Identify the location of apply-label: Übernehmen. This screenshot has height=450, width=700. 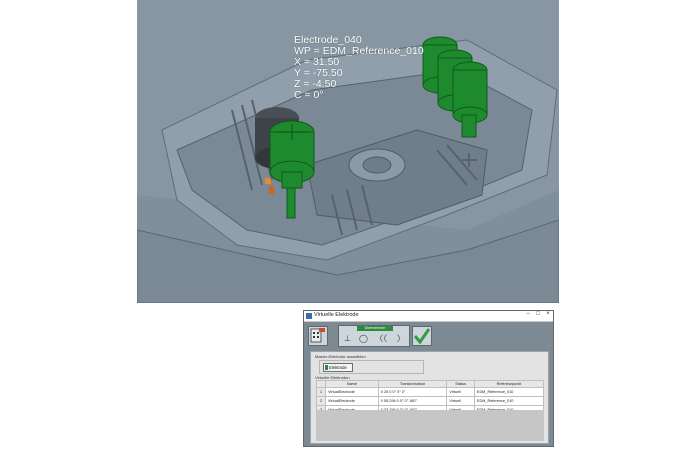
(375, 328).